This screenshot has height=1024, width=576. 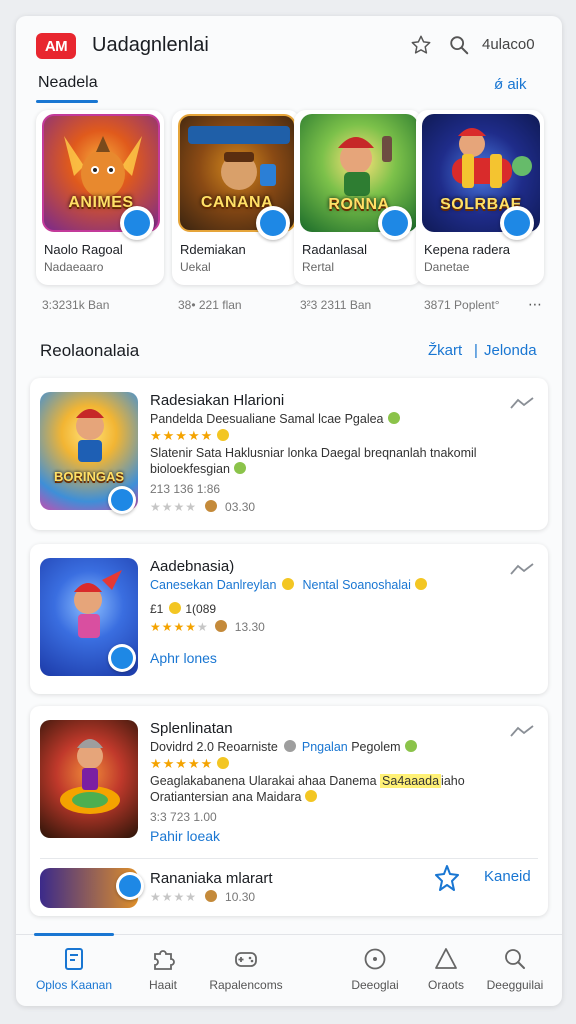 What do you see at coordinates (467, 249) in the screenshot?
I see `featured-title: Kepena radera` at bounding box center [467, 249].